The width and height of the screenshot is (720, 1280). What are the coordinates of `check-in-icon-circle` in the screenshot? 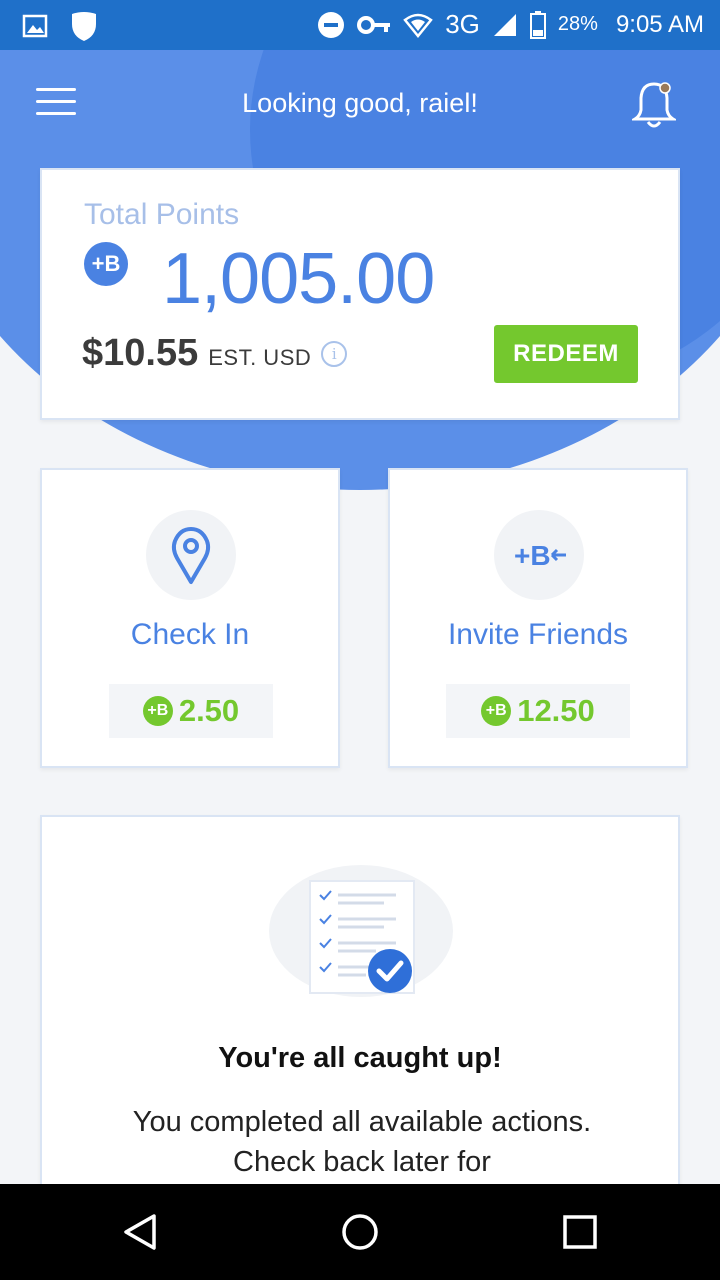 It's located at (191, 555).